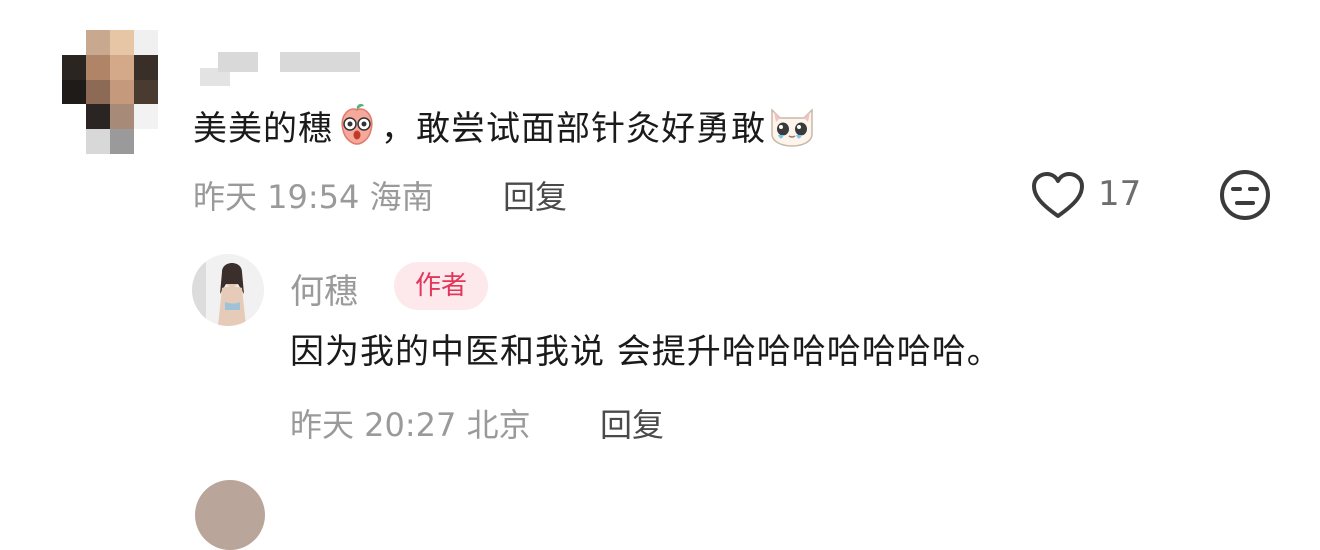 This screenshot has height=550, width=1320. What do you see at coordinates (1120, 194) in the screenshot?
I see `like-count: 17` at bounding box center [1120, 194].